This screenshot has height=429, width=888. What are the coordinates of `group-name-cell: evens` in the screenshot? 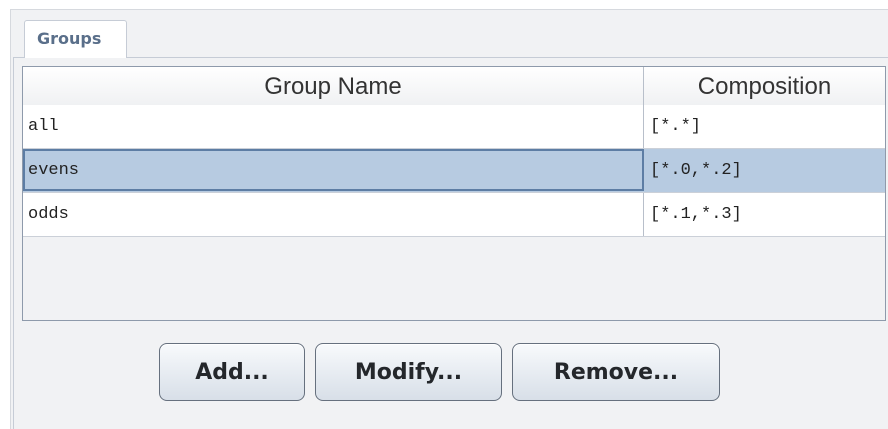 It's located at (333, 170).